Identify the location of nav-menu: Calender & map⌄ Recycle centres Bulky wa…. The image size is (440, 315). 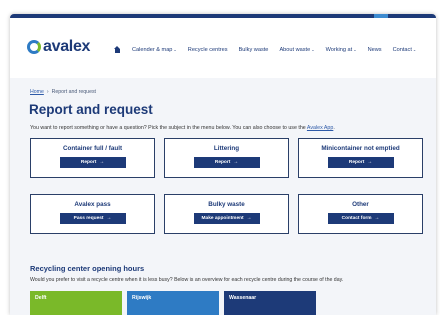
(270, 49).